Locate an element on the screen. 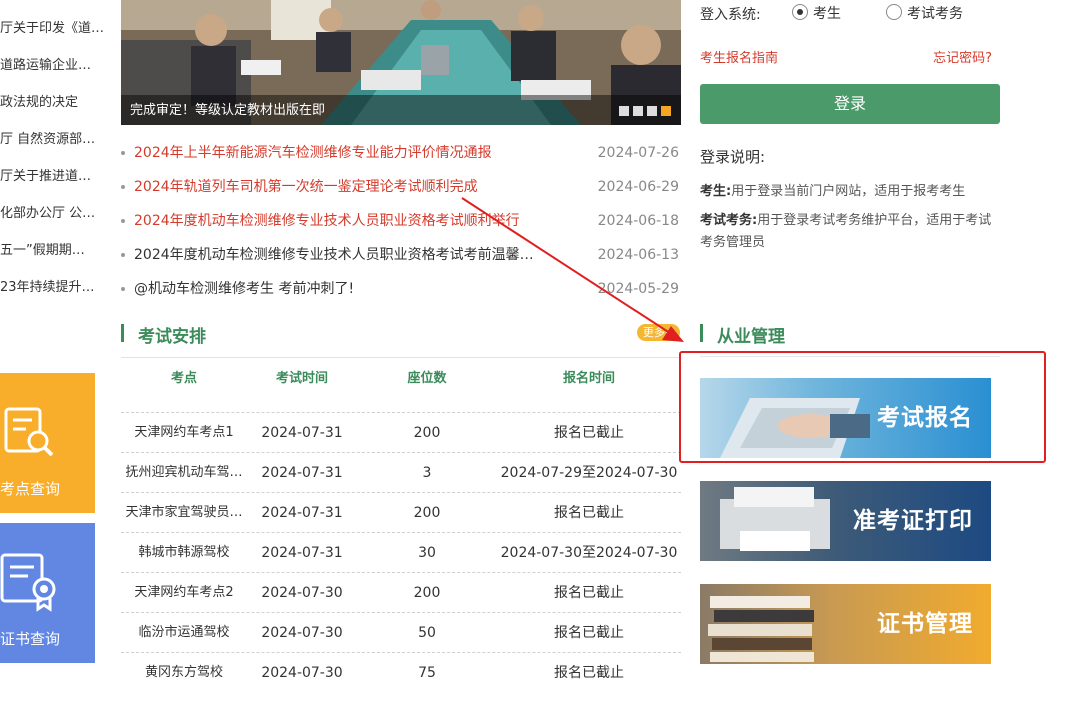 This screenshot has height=716, width=1084. venue-cell: 天津网约车考点1 is located at coordinates (184, 432).